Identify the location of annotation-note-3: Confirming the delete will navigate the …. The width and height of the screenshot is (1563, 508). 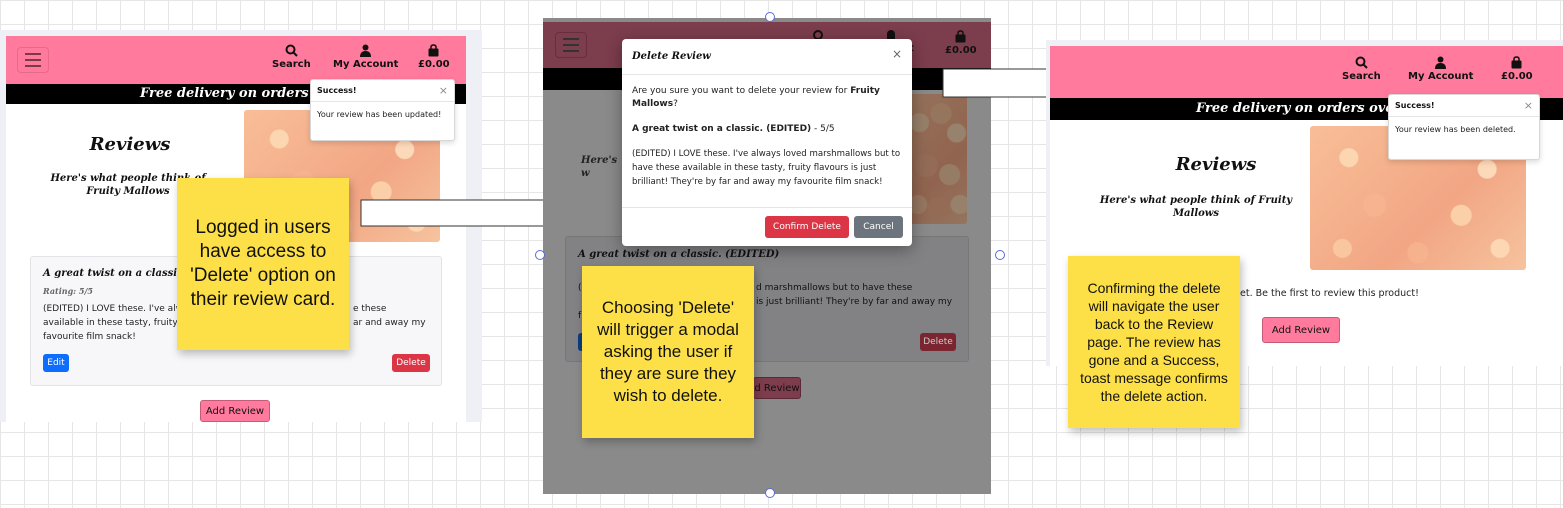
(1154, 342).